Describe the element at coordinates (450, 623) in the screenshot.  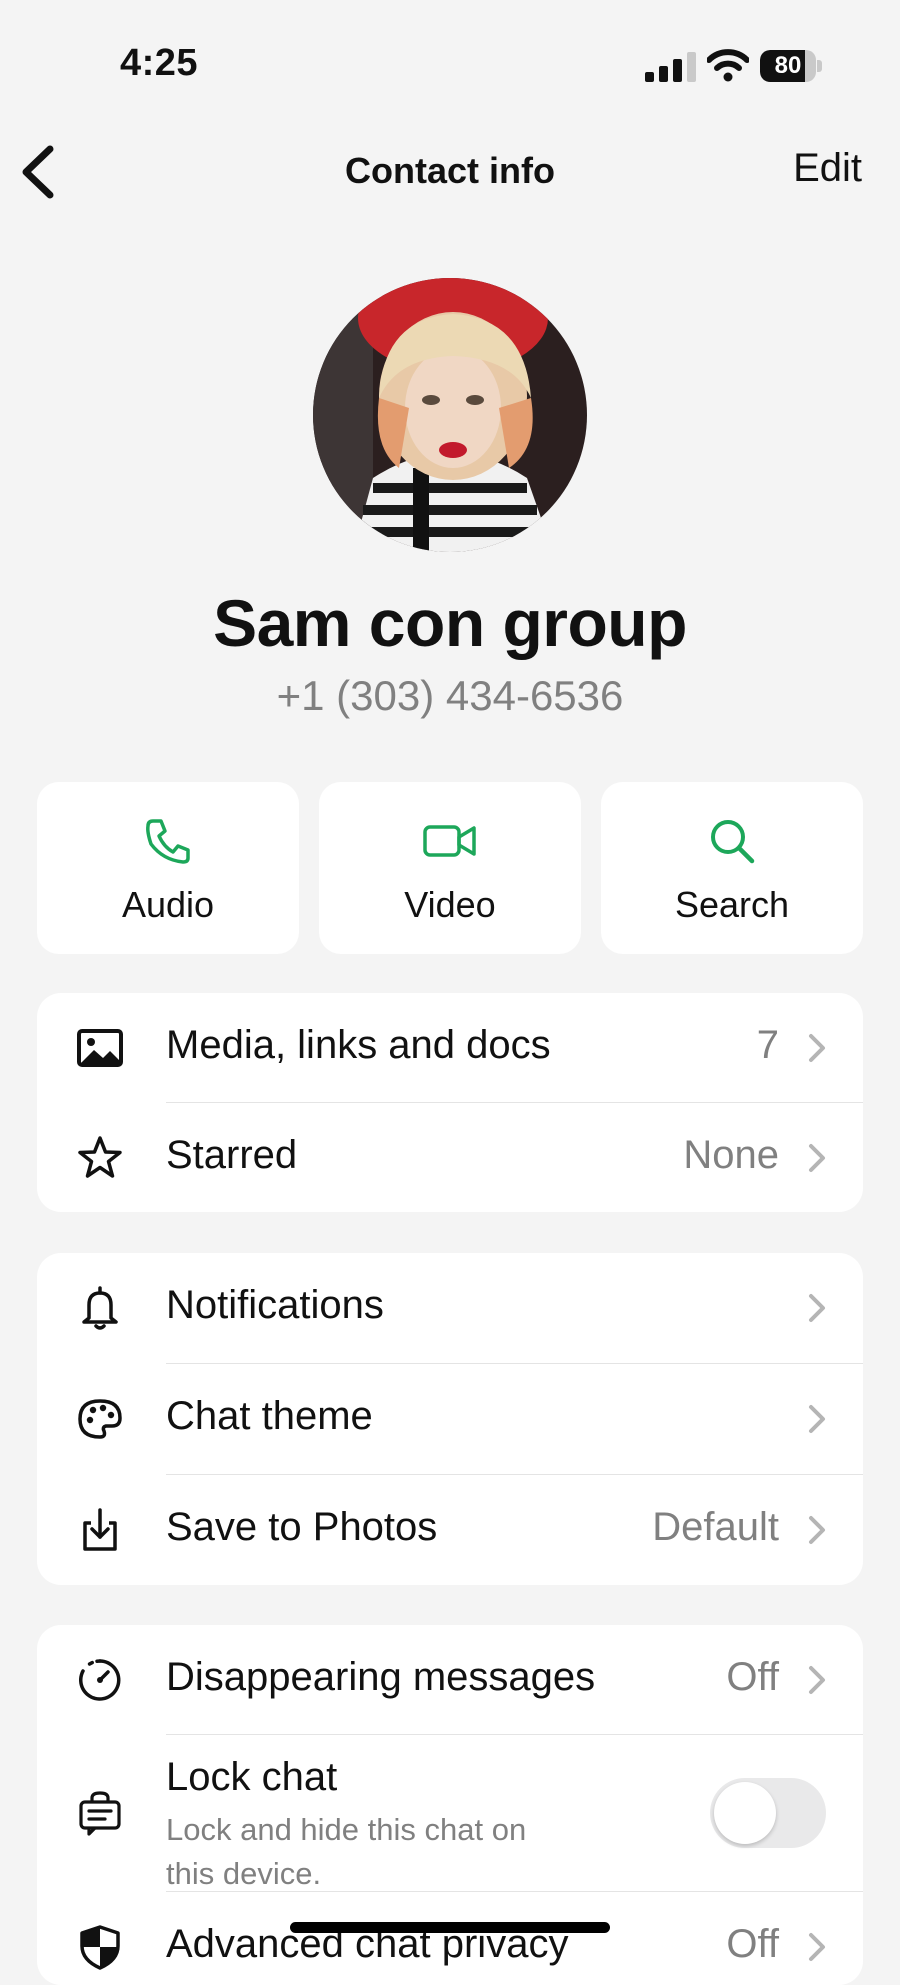
I see `contact-name: Sam con group` at that location.